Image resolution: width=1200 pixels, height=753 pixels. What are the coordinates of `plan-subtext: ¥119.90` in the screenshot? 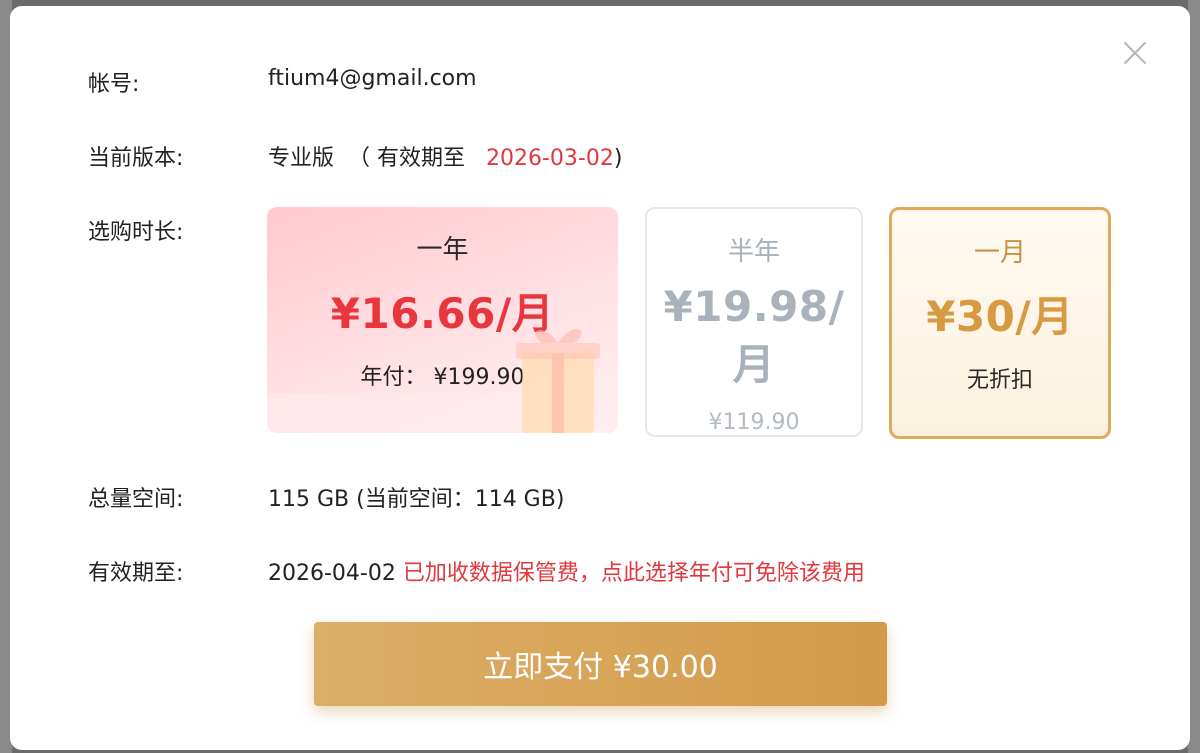 It's located at (754, 422).